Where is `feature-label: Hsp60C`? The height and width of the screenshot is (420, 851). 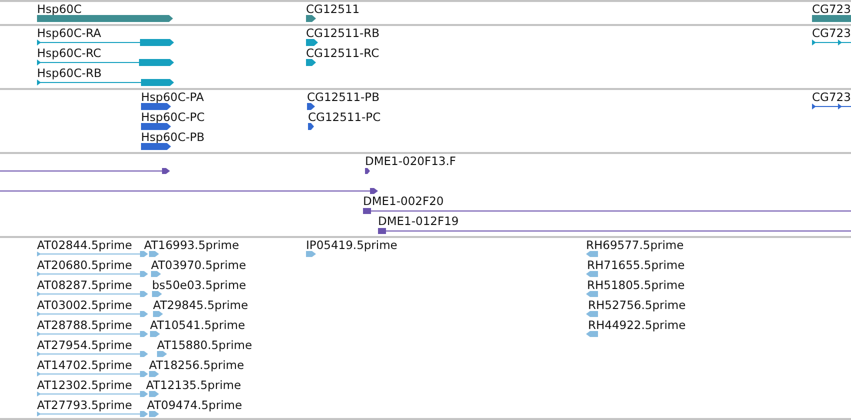 feature-label: Hsp60C is located at coordinates (59, 9).